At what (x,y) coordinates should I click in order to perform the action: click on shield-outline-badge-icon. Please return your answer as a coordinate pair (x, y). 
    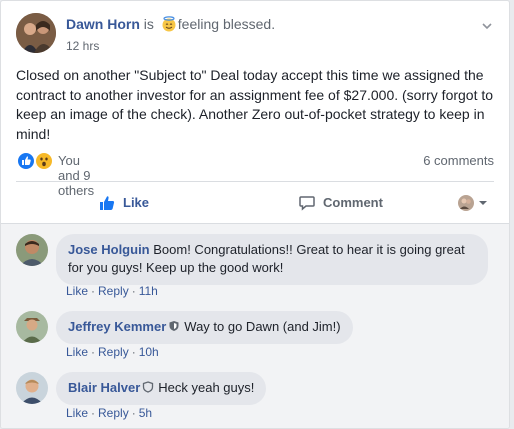
    Looking at the image, I should click on (148, 386).